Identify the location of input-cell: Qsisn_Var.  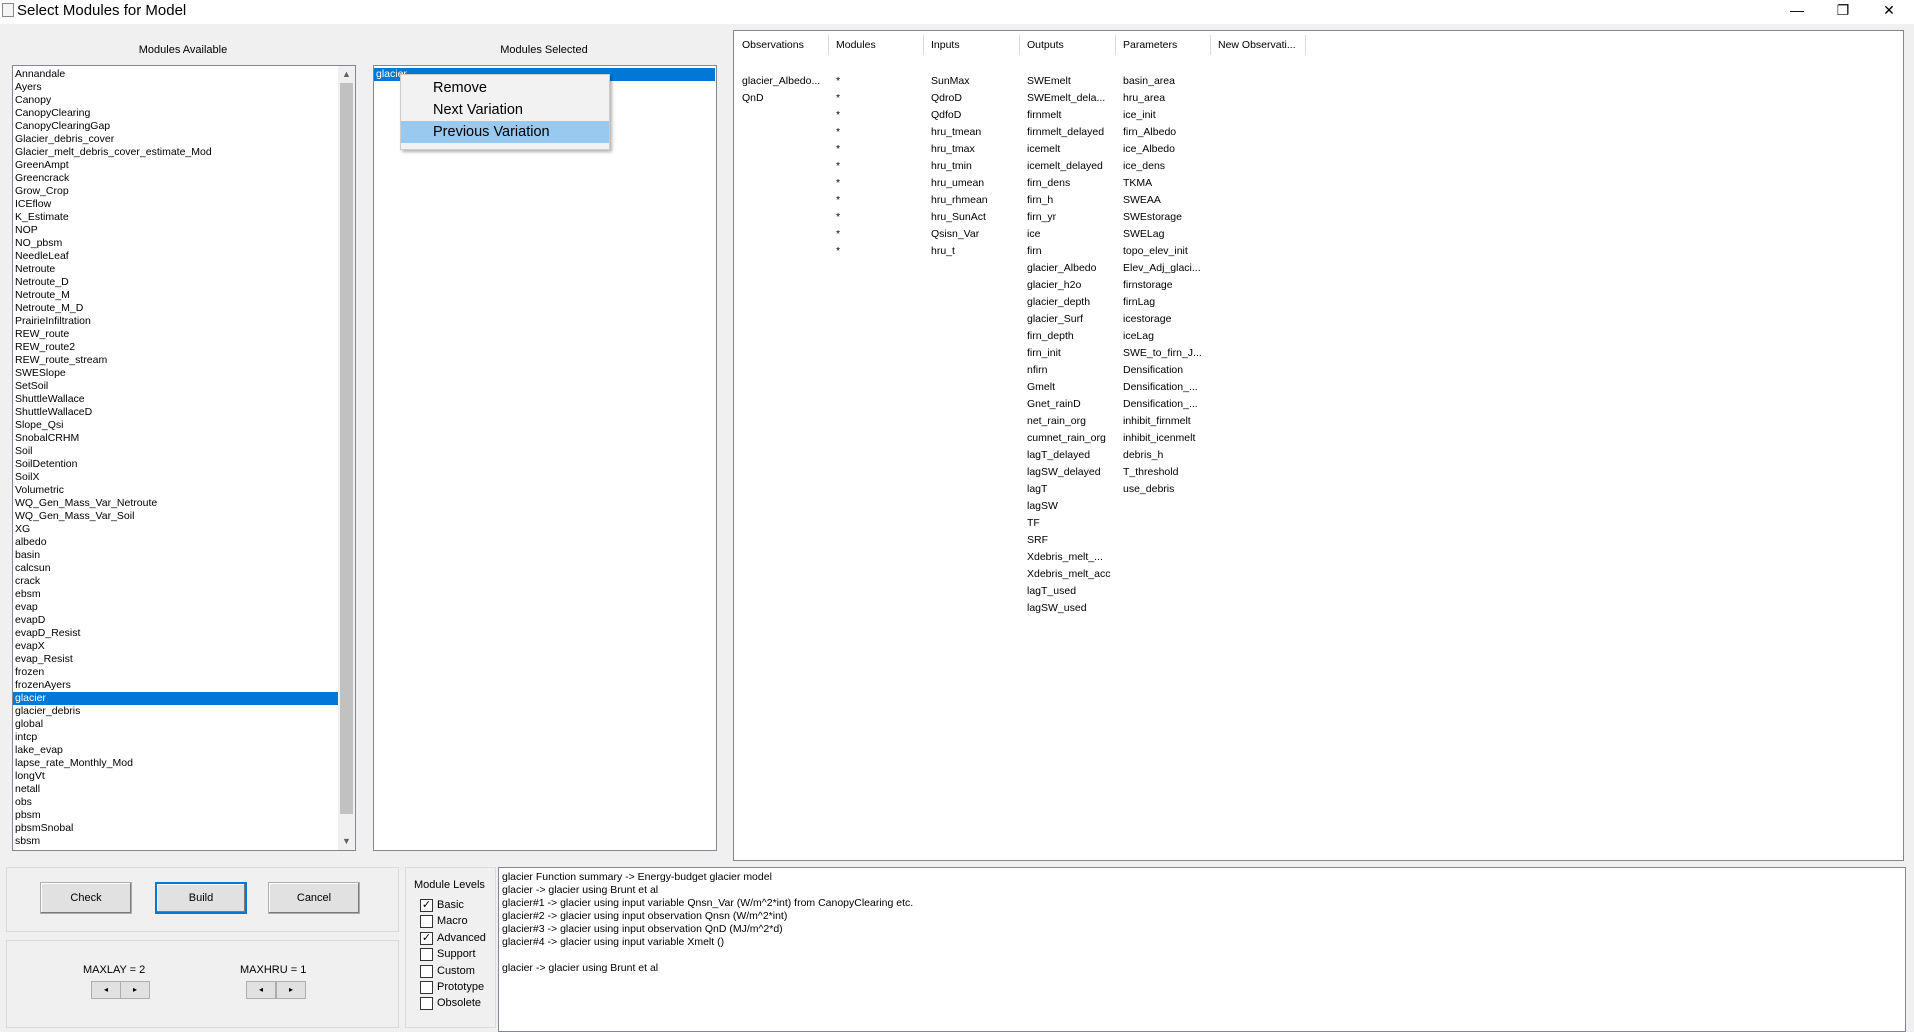
(959, 234).